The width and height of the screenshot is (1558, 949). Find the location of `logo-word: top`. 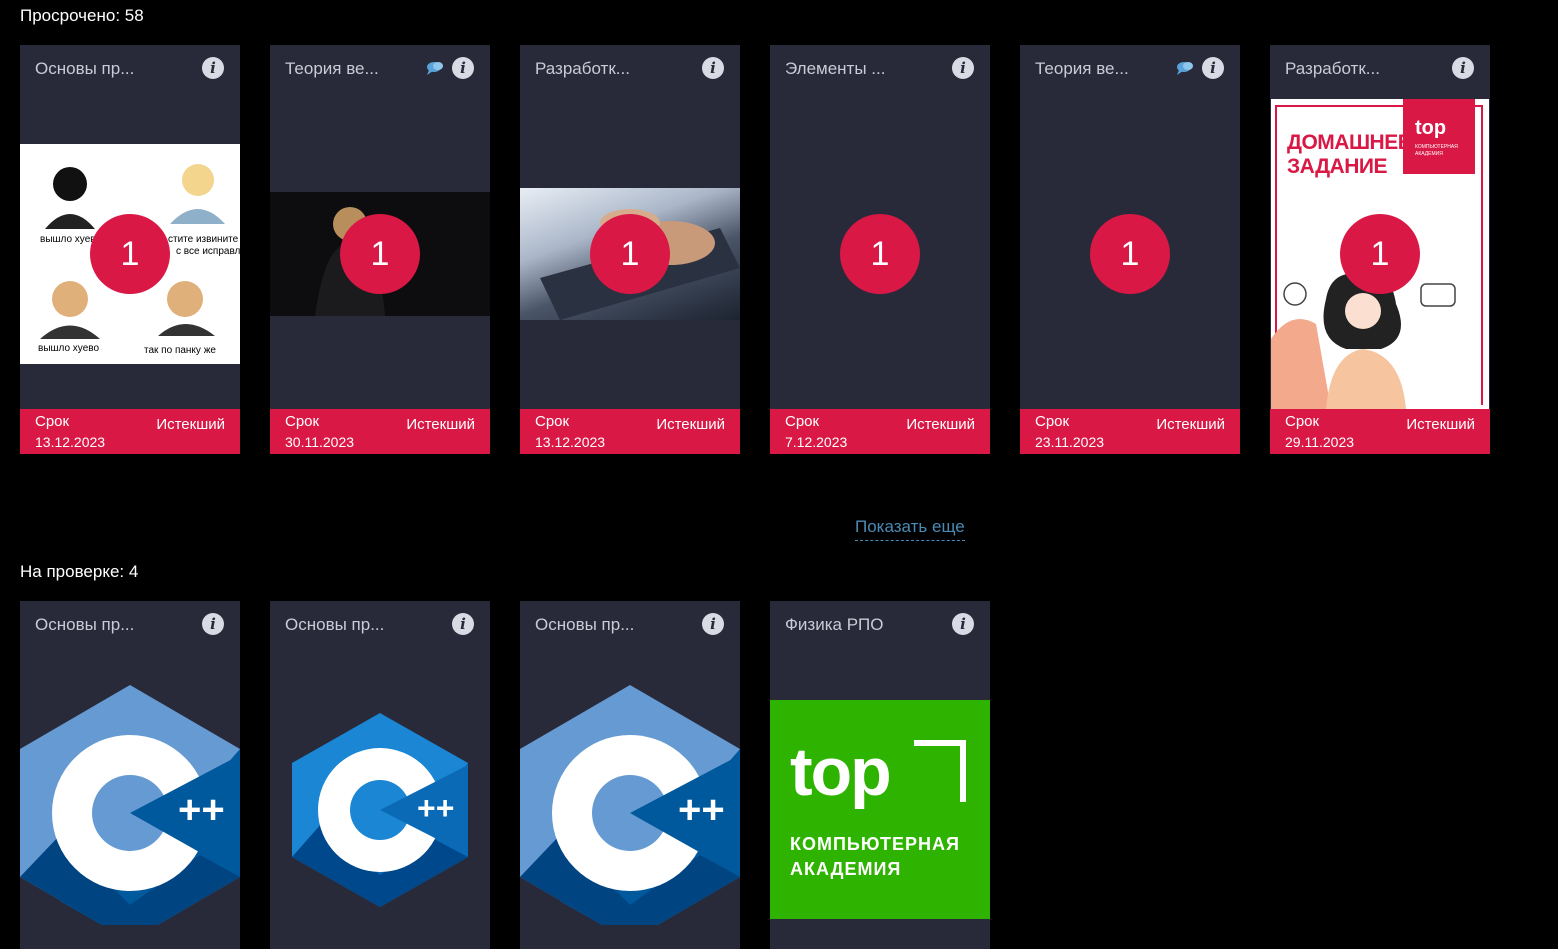

logo-word: top is located at coordinates (841, 772).